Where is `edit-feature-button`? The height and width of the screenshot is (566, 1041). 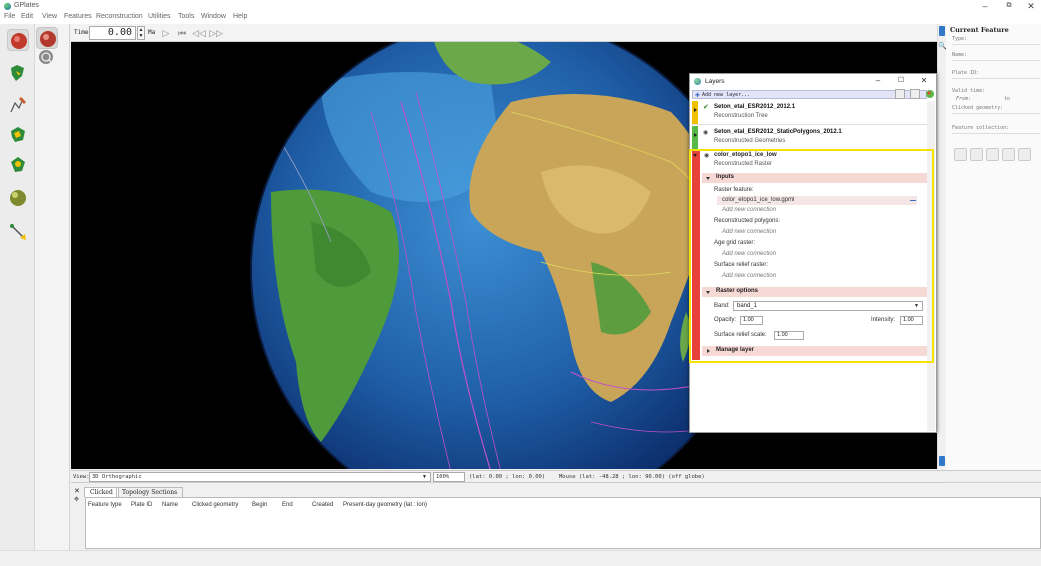
edit-feature-button is located at coordinates (976, 154).